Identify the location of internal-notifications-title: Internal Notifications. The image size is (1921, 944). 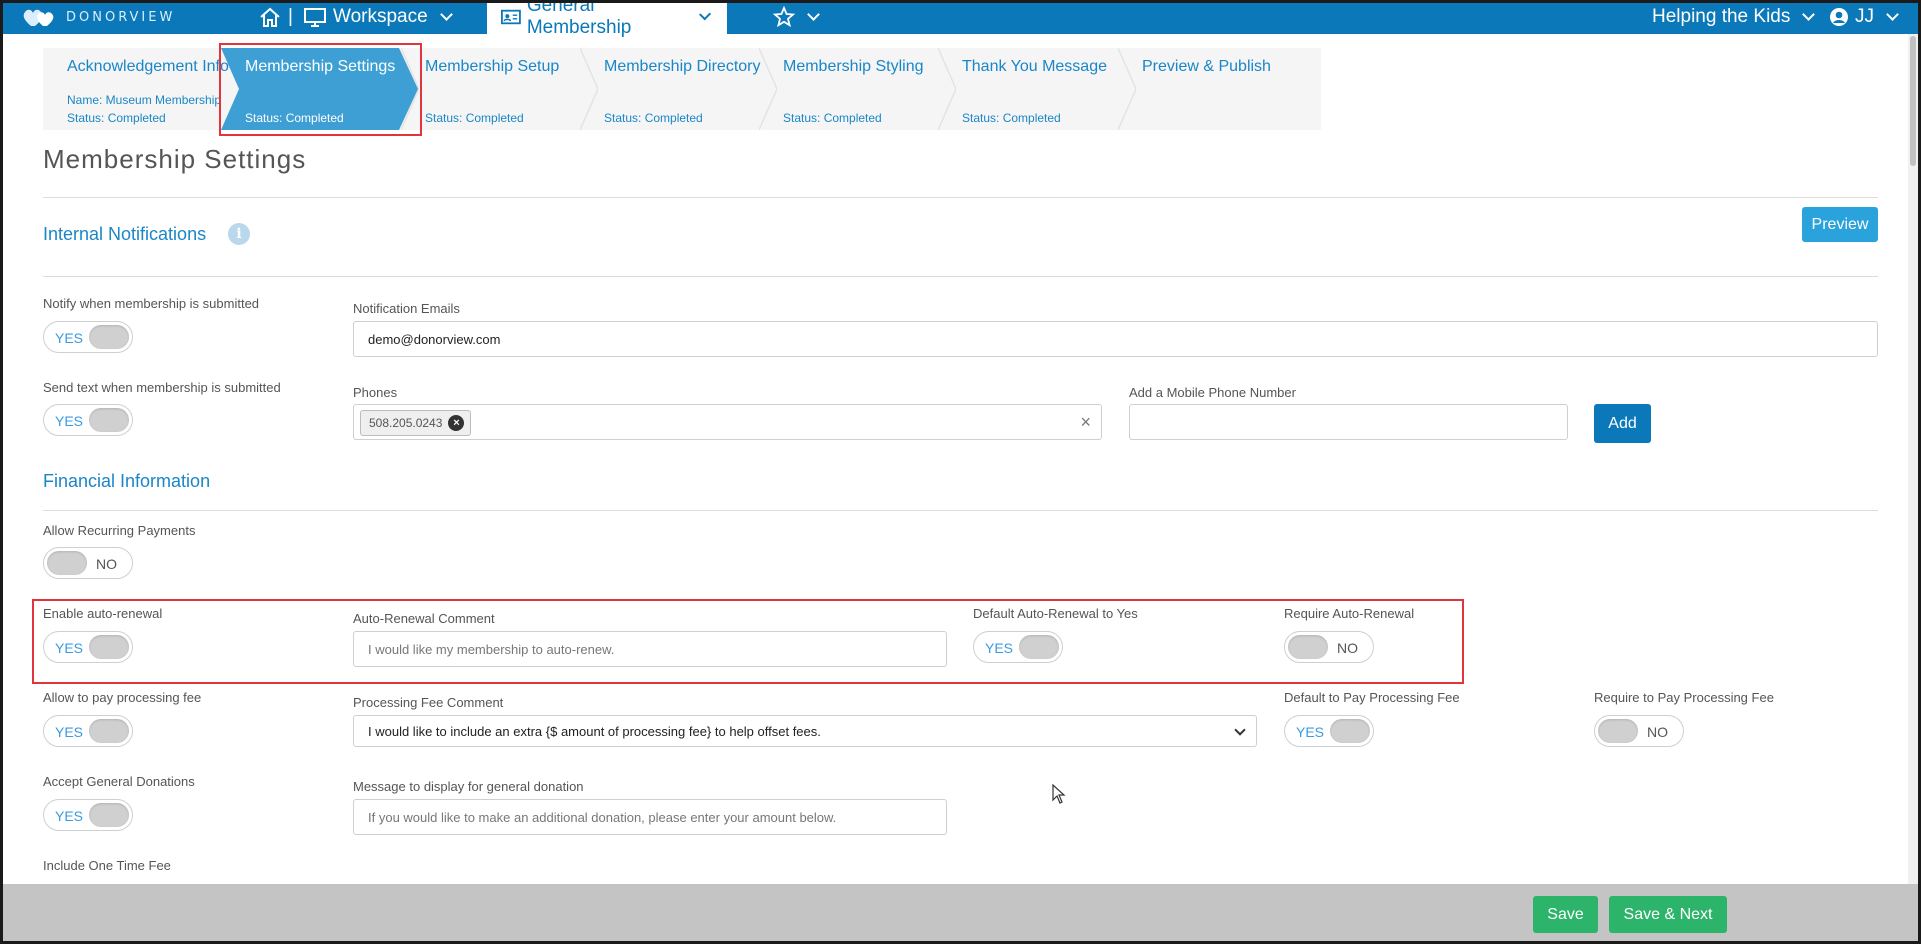
(125, 234).